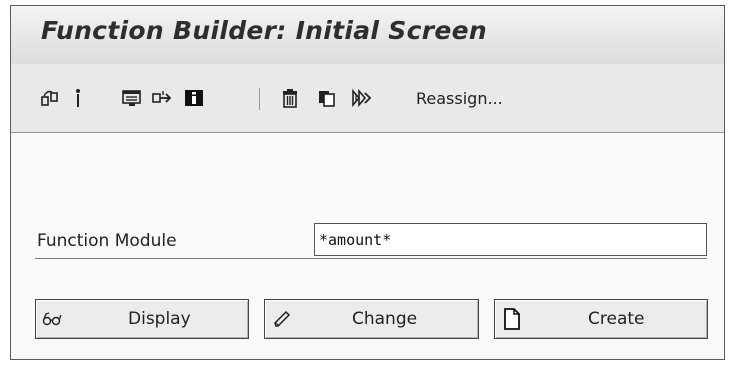 The width and height of the screenshot is (733, 370). I want to click on navigate-icon, so click(162, 98).